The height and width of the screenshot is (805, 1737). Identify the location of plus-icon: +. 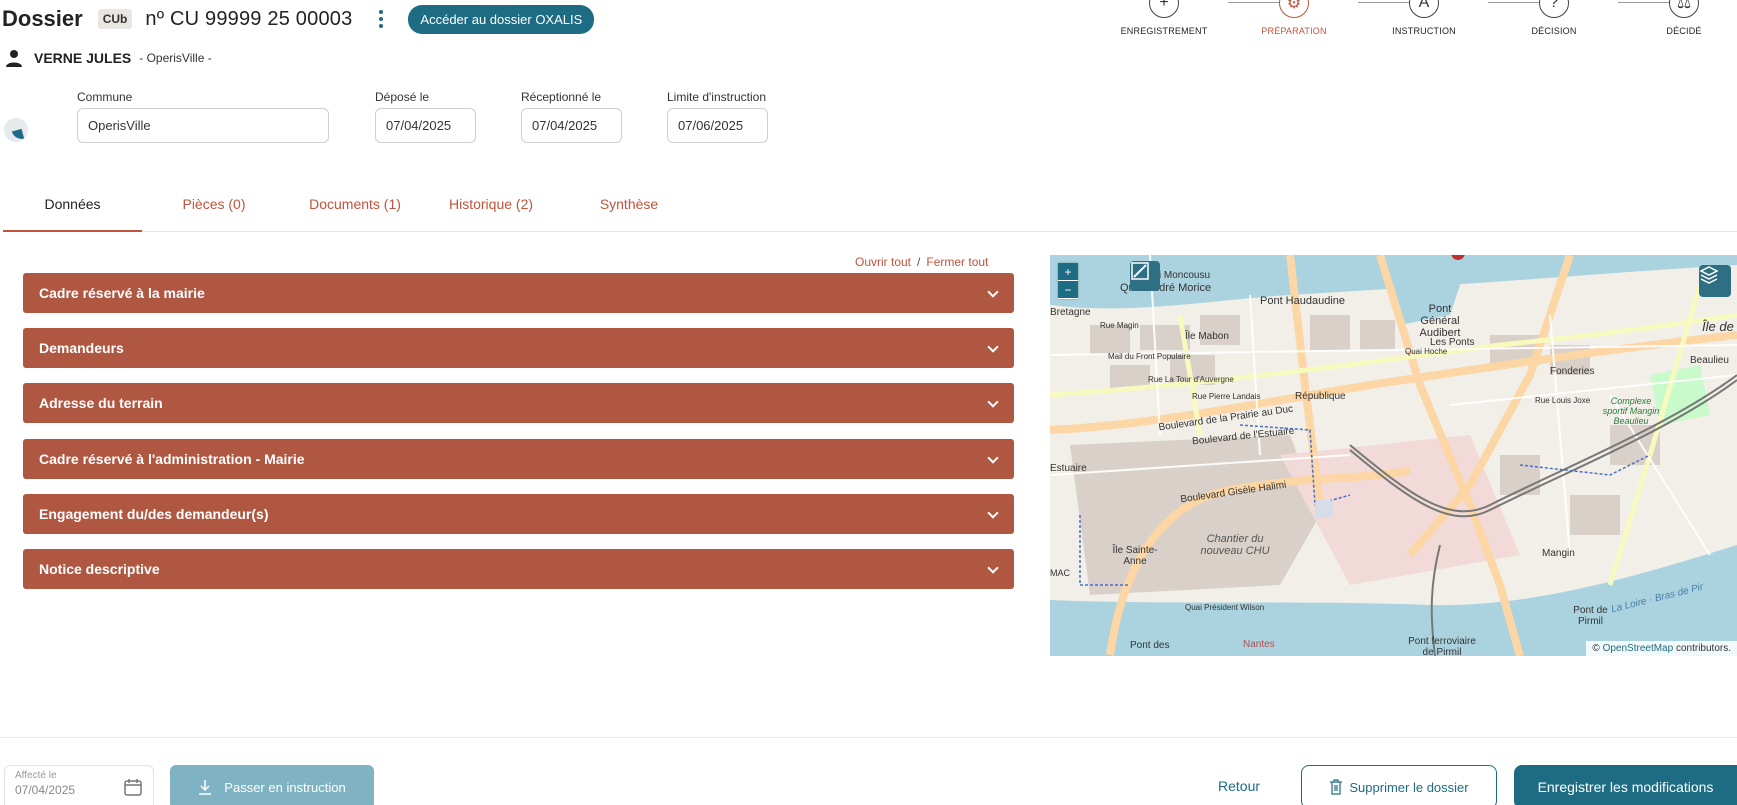
(1164, 9).